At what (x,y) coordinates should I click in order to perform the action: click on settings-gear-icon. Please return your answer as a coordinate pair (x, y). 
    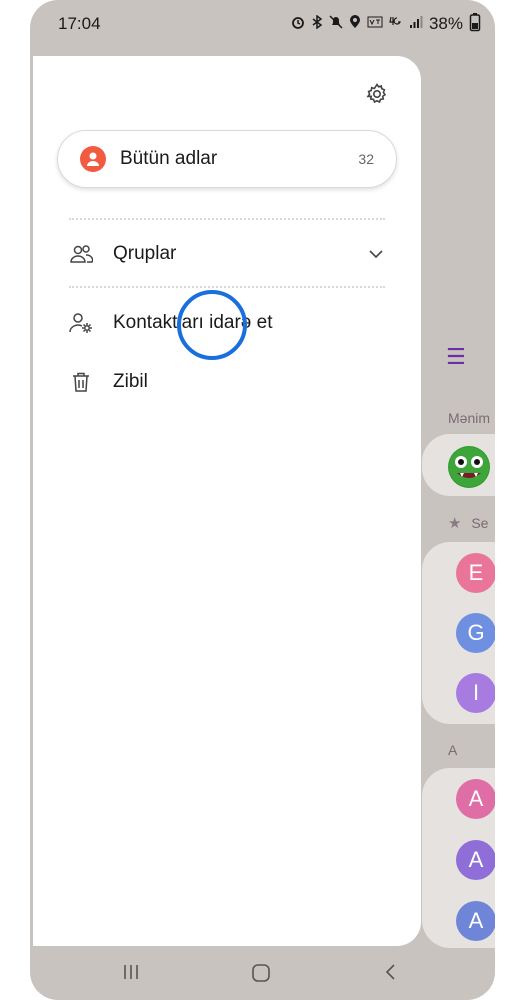
    Looking at the image, I should click on (377, 94).